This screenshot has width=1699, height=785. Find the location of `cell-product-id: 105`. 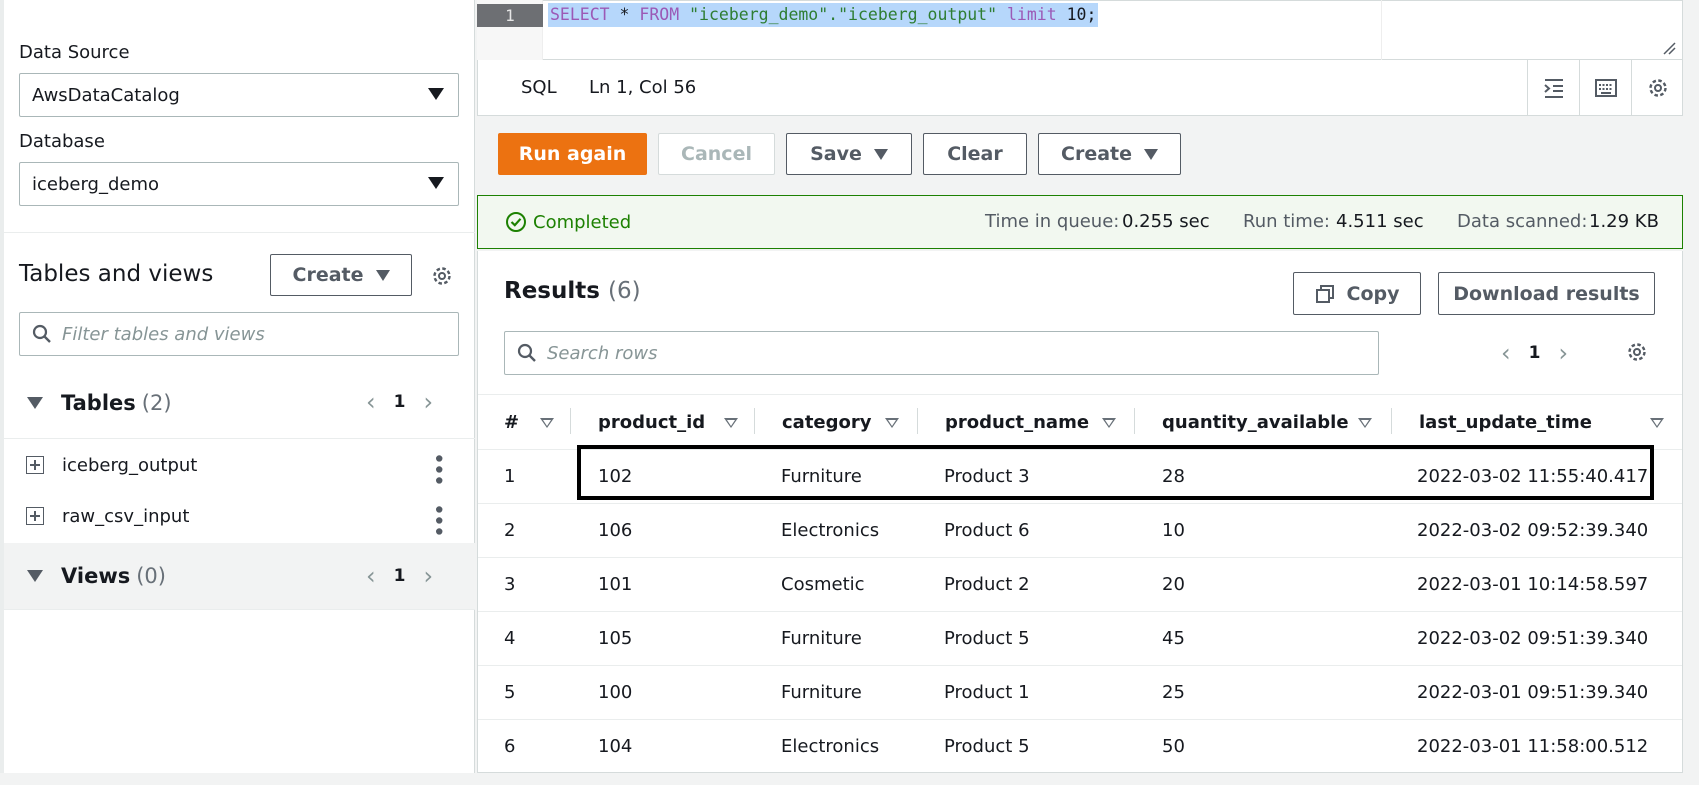

cell-product-id: 105 is located at coordinates (615, 638).